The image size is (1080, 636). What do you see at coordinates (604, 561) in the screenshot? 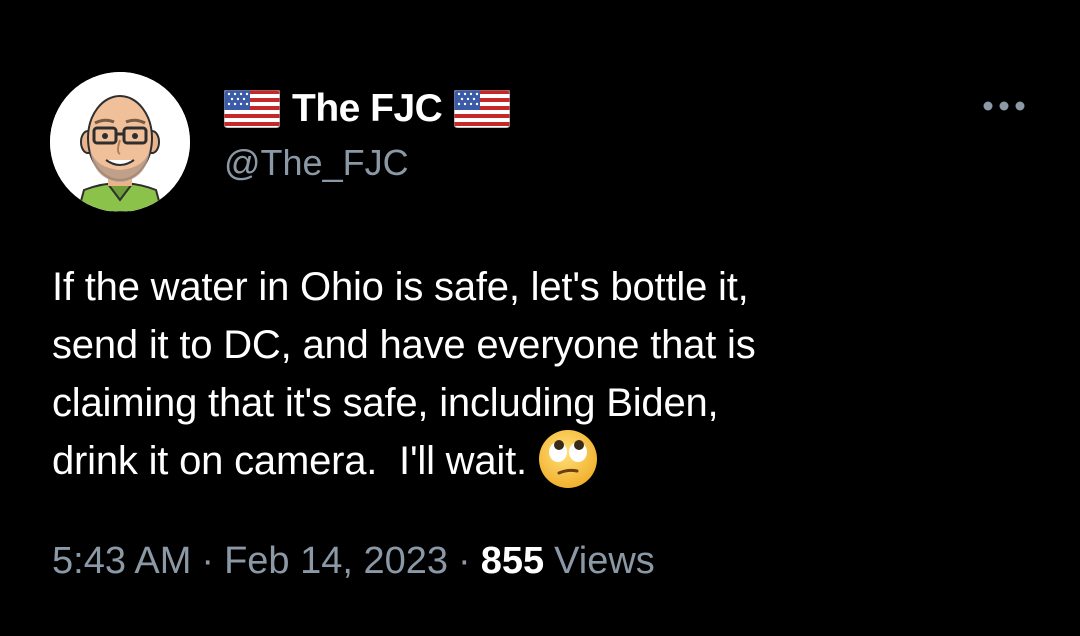
I see `views-label: Views` at bounding box center [604, 561].